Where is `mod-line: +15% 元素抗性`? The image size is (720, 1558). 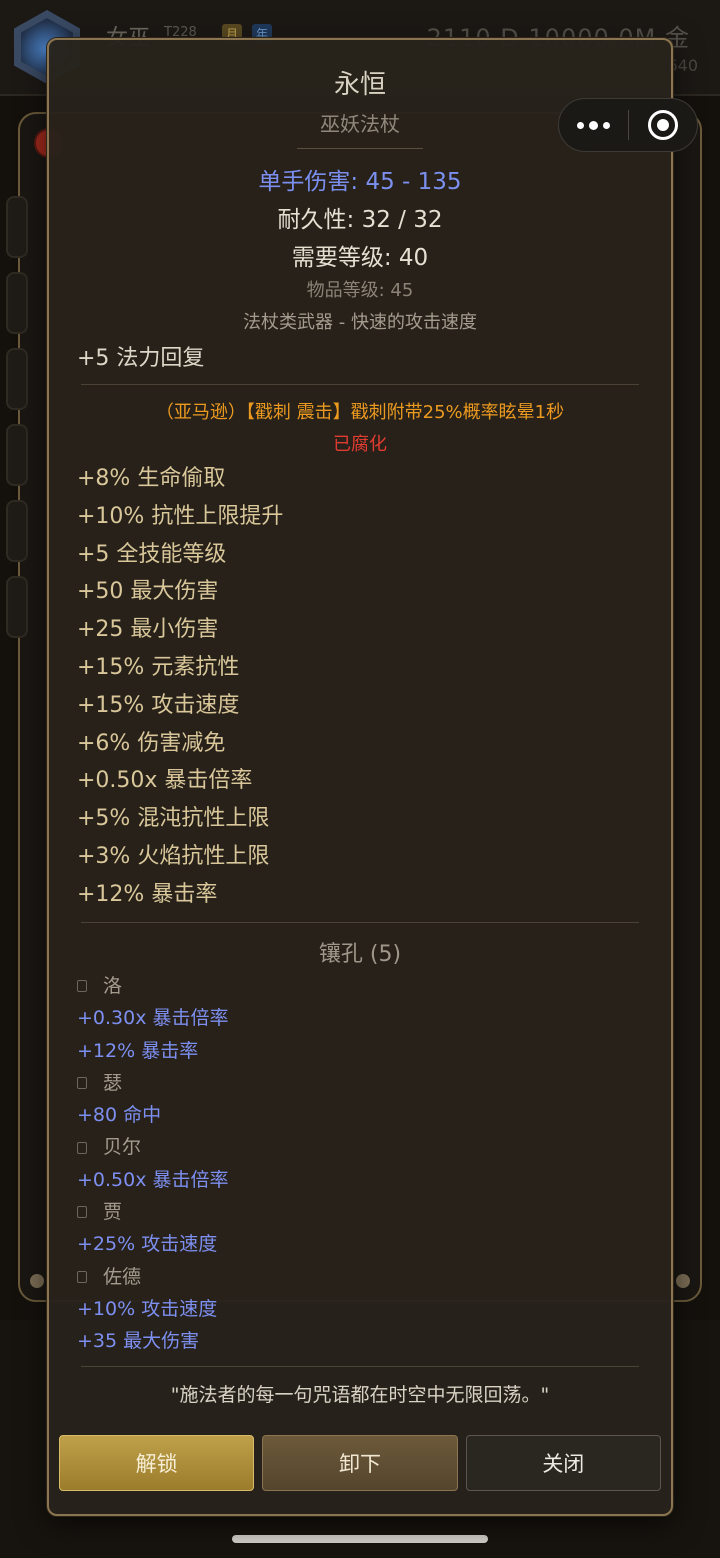
mod-line: +15% 元素抗性 is located at coordinates (158, 667).